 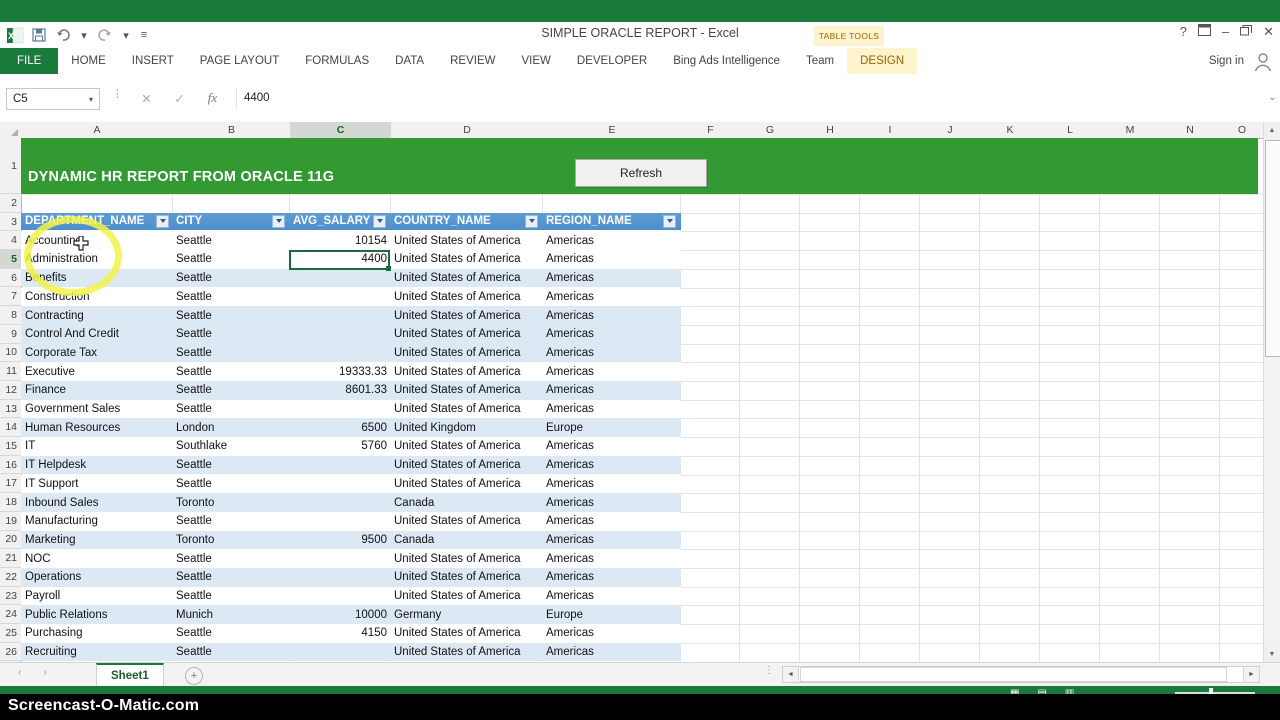 What do you see at coordinates (466, 614) in the screenshot?
I see `cell-country-name: Germany` at bounding box center [466, 614].